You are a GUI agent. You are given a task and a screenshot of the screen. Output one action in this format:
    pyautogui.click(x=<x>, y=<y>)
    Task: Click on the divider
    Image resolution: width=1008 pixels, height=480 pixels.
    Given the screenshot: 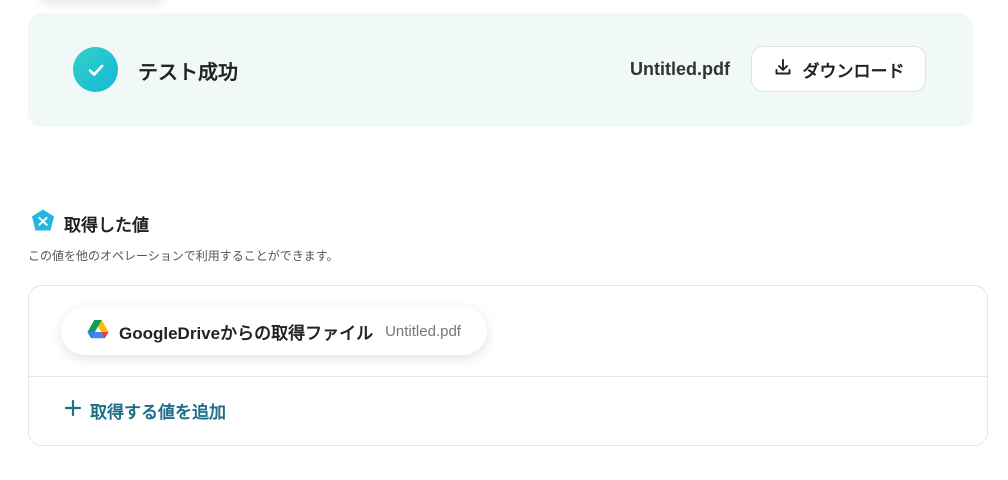 What is the action you would take?
    pyautogui.click(x=508, y=376)
    